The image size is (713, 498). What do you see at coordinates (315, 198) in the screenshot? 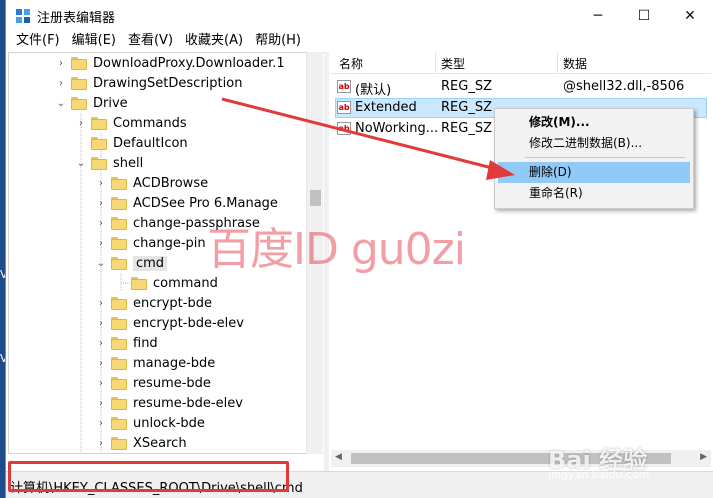
I see `scrollbar-thumb` at bounding box center [315, 198].